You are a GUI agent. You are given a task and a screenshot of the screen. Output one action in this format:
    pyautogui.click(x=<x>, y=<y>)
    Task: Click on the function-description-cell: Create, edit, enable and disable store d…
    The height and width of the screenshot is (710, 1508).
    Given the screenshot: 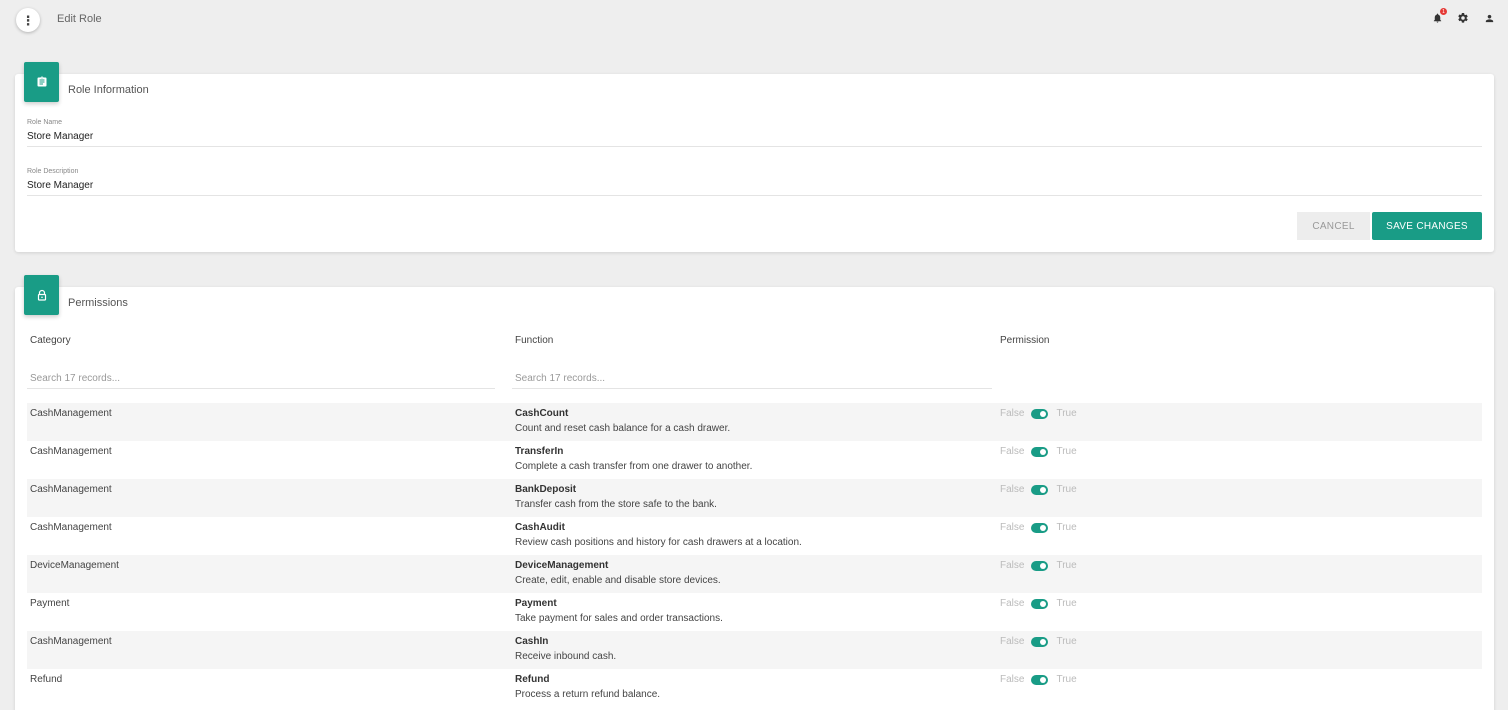 What is the action you would take?
    pyautogui.click(x=618, y=580)
    